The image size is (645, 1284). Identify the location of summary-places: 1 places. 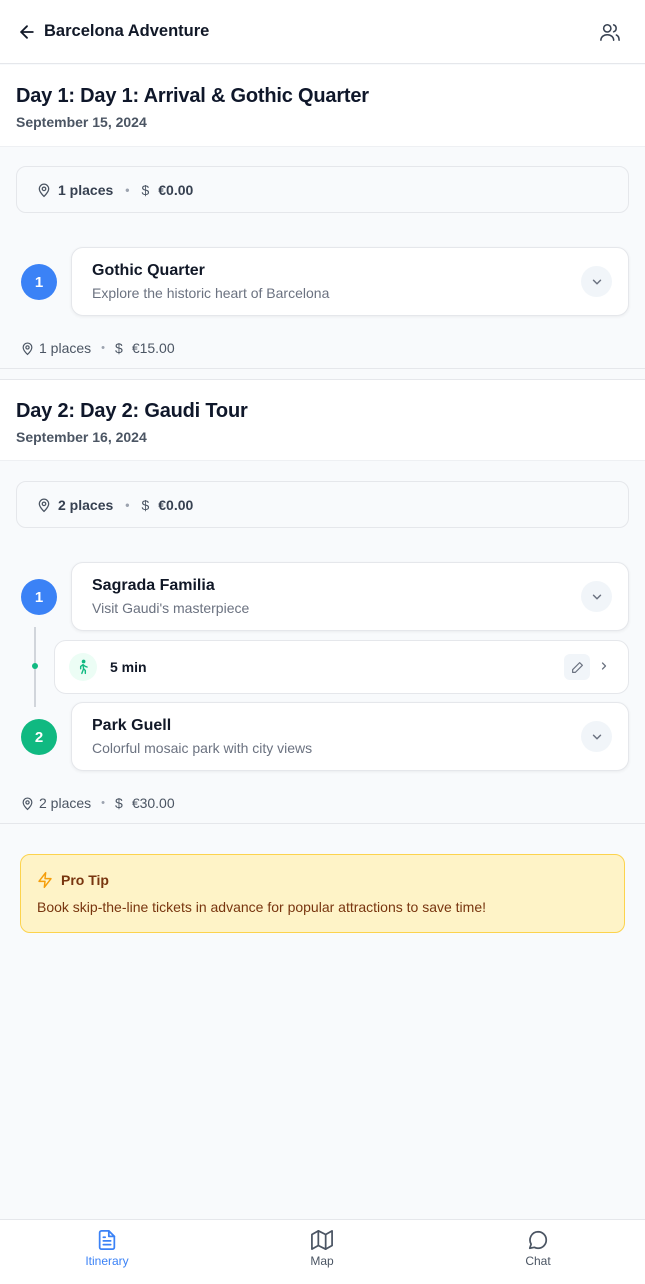
(86, 189).